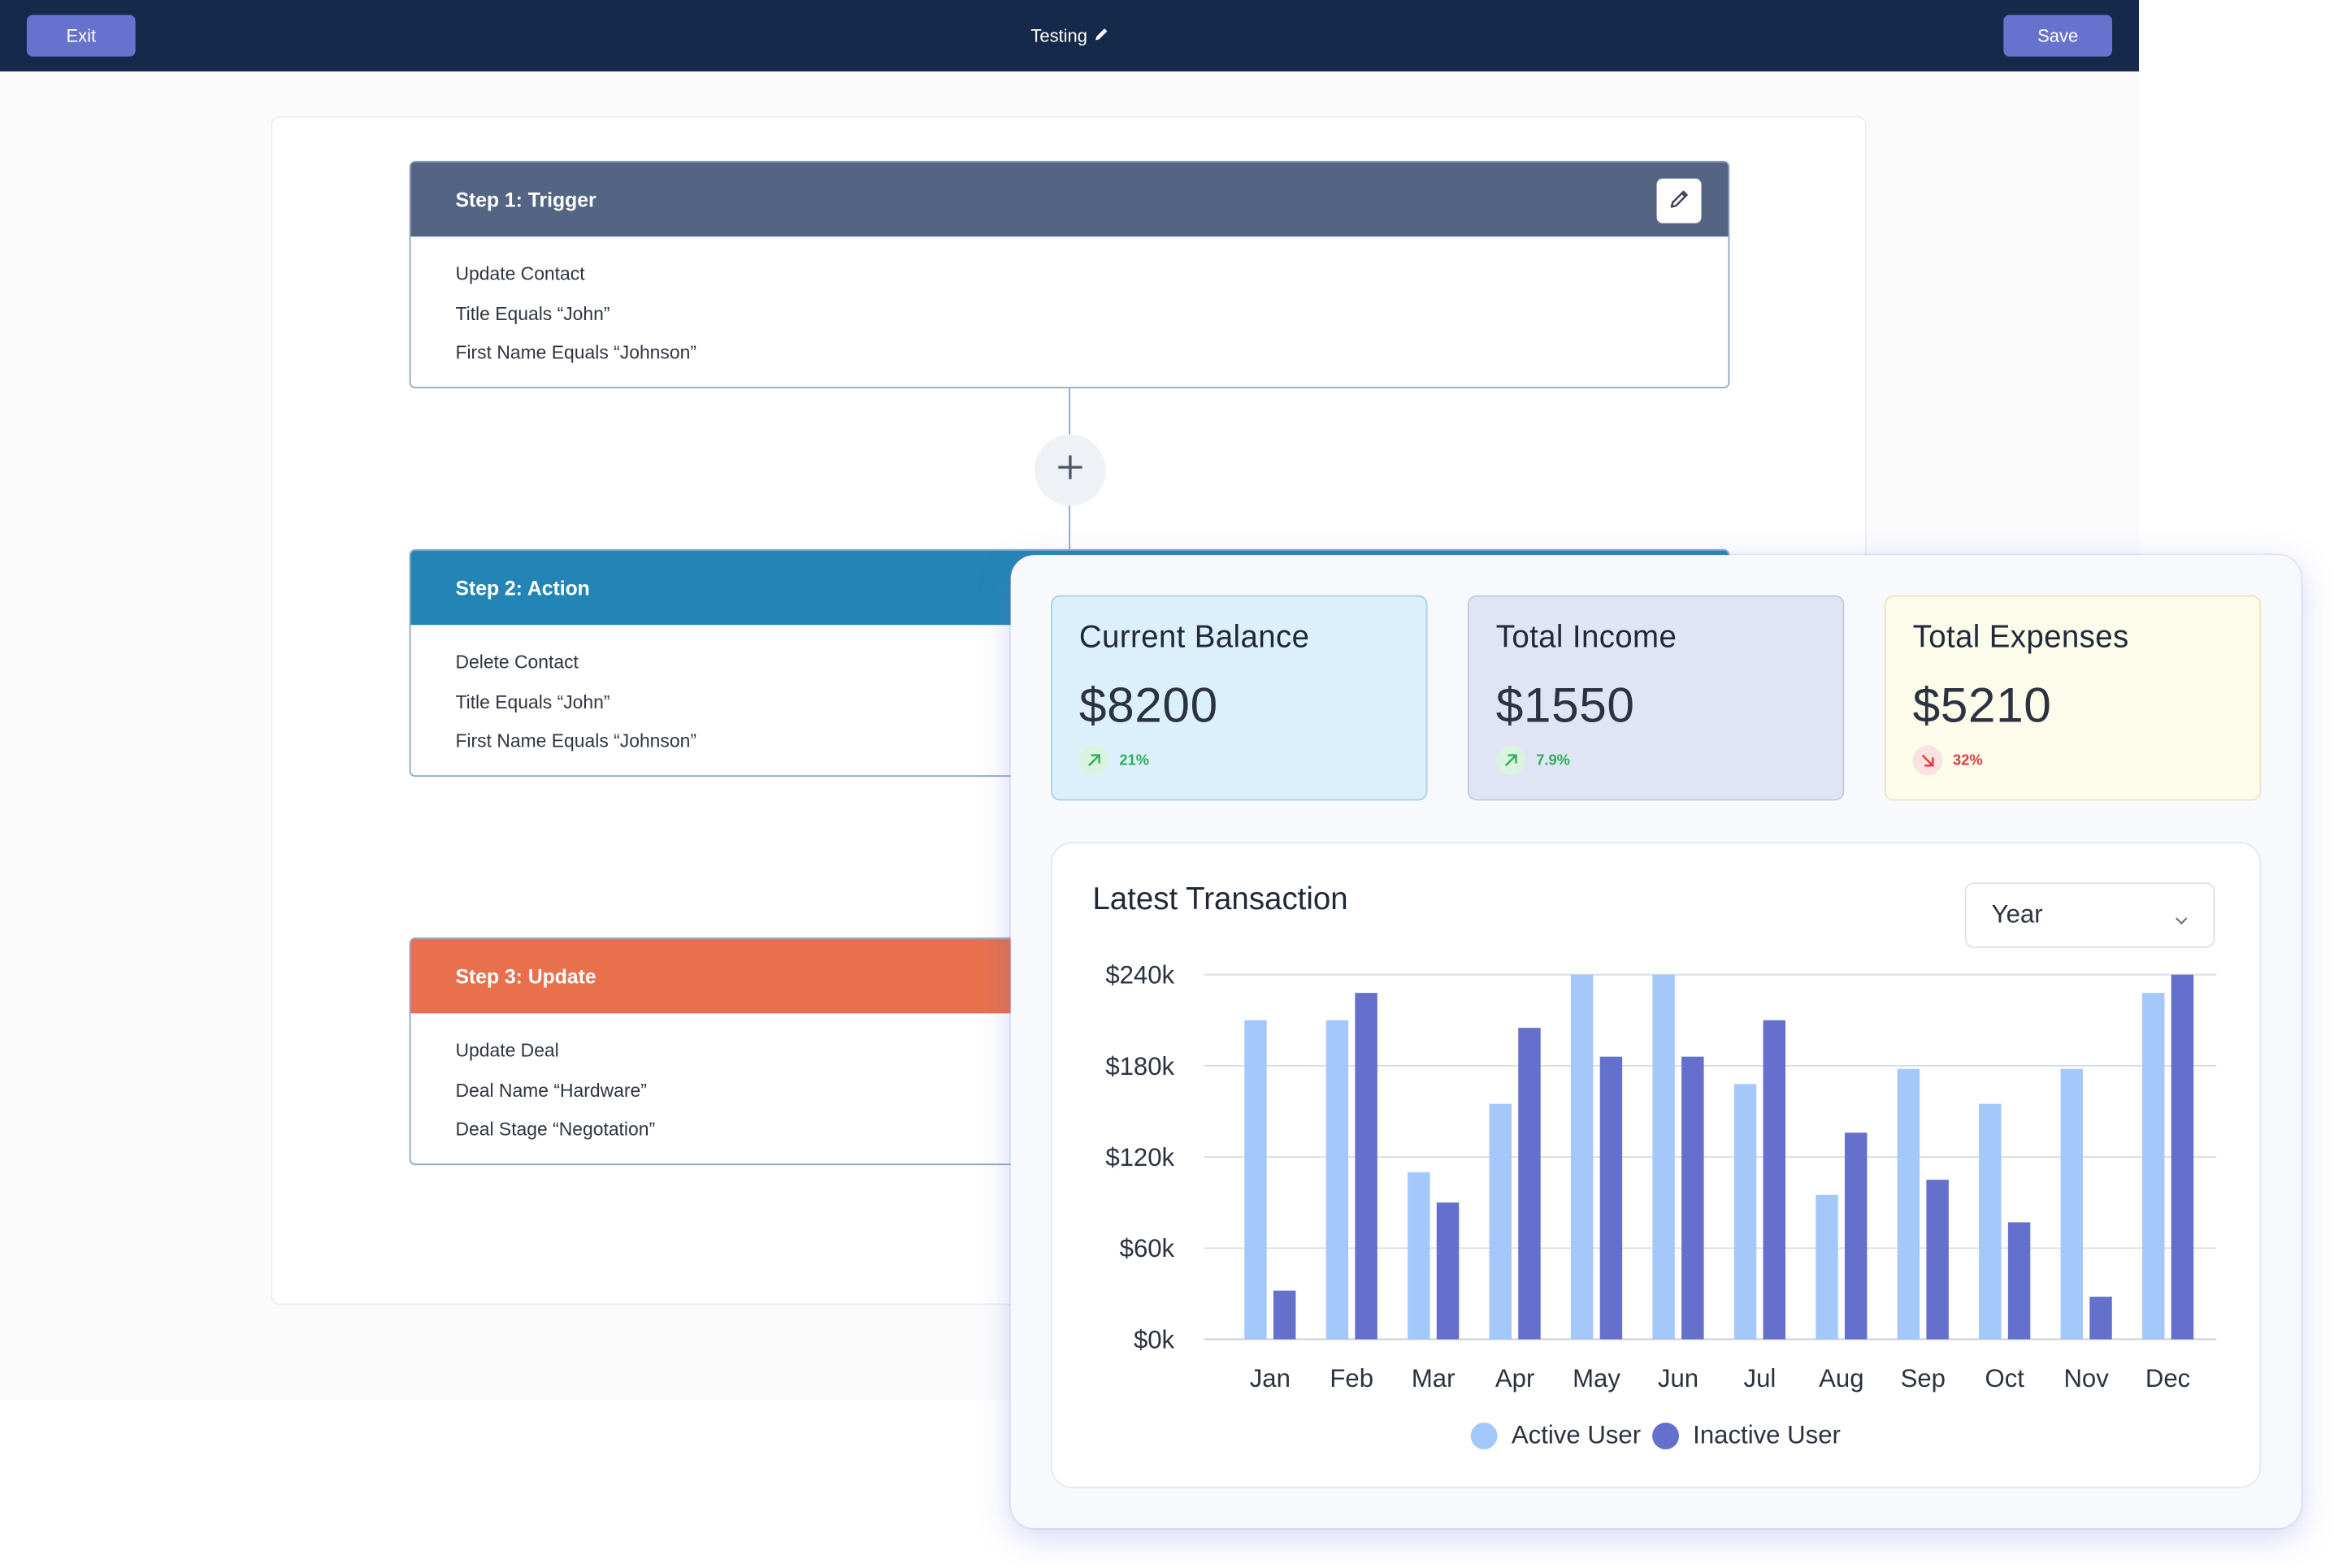 Image resolution: width=2334 pixels, height=1568 pixels. Describe the element at coordinates (1938, 1260) in the screenshot. I see `bar-inactive-user-sep` at that location.